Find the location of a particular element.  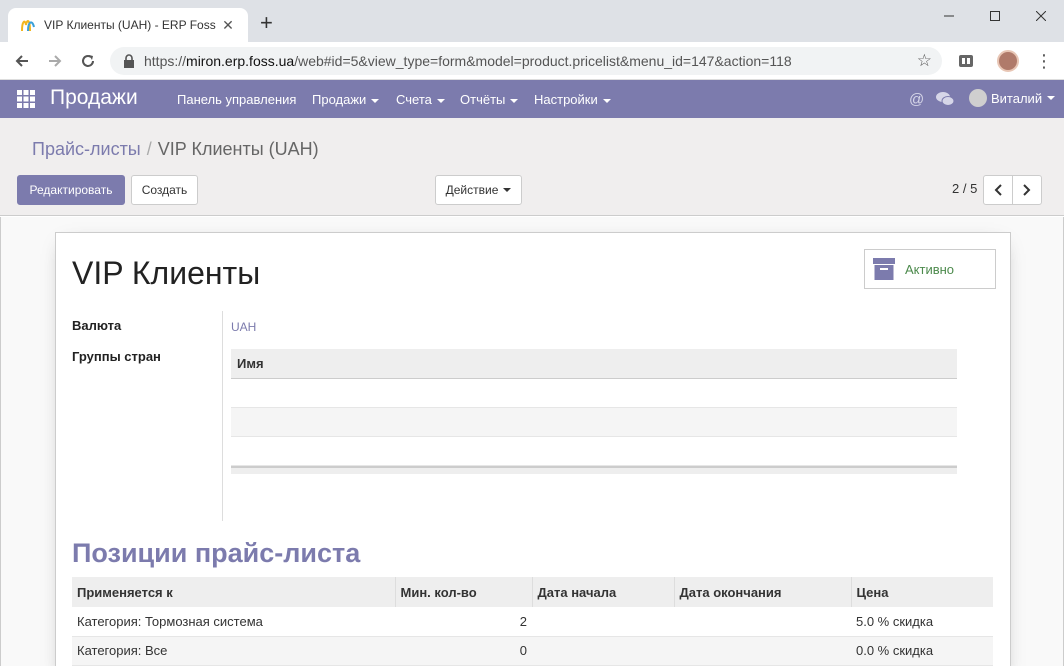

menu-settings: Настройки is located at coordinates (572, 99).